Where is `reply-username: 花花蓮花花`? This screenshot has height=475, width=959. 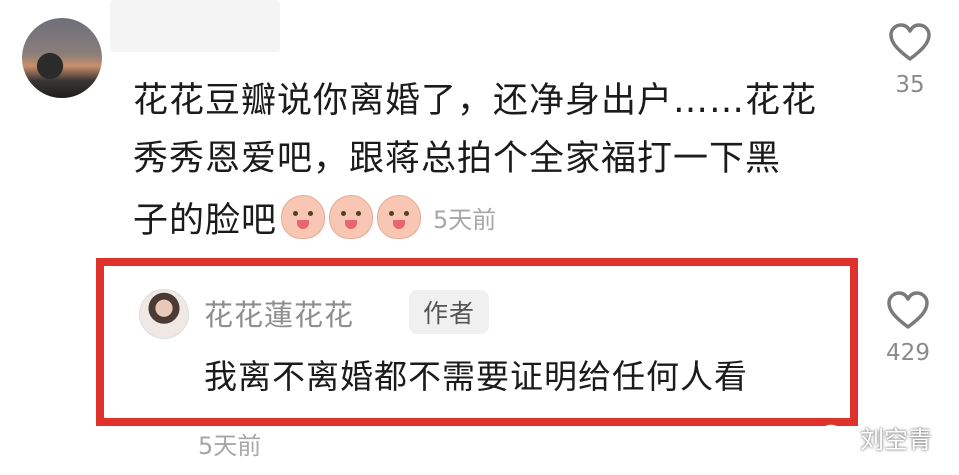
reply-username: 花花蓮花花 is located at coordinates (279, 313).